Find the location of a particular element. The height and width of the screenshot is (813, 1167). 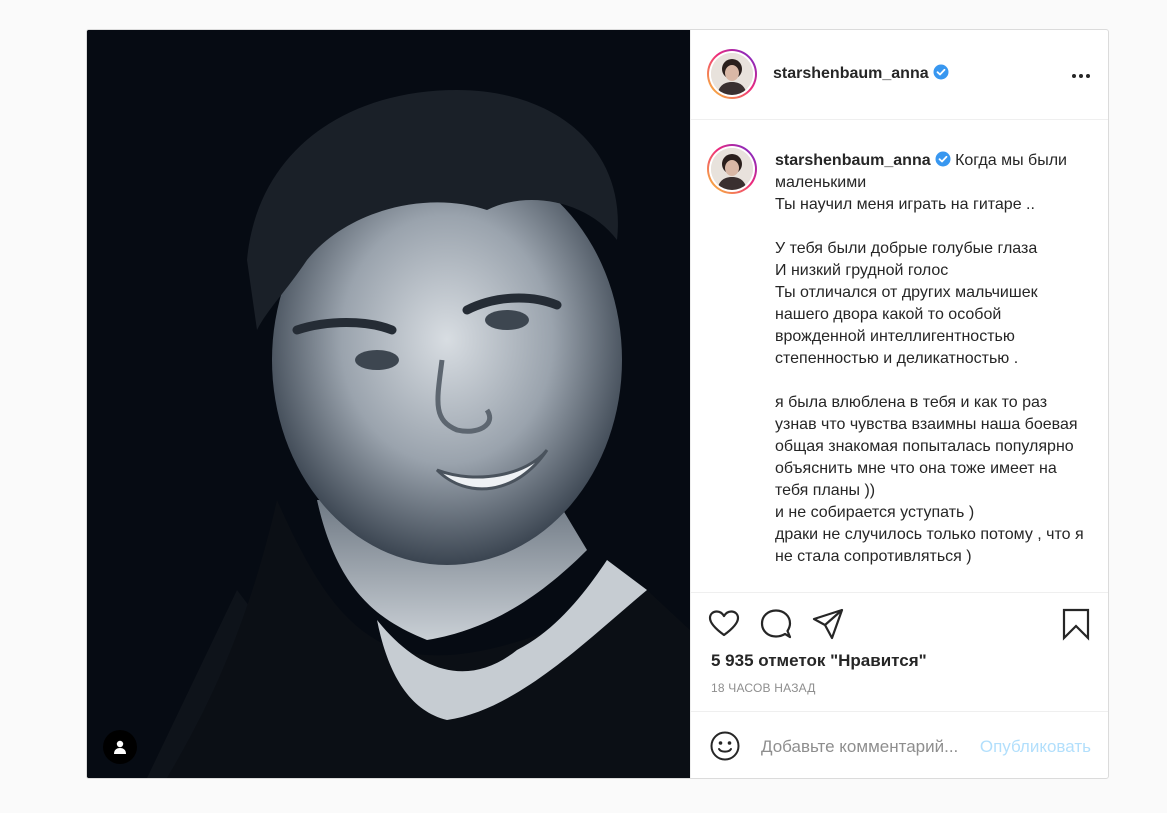

comment-input is located at coordinates (863, 747).